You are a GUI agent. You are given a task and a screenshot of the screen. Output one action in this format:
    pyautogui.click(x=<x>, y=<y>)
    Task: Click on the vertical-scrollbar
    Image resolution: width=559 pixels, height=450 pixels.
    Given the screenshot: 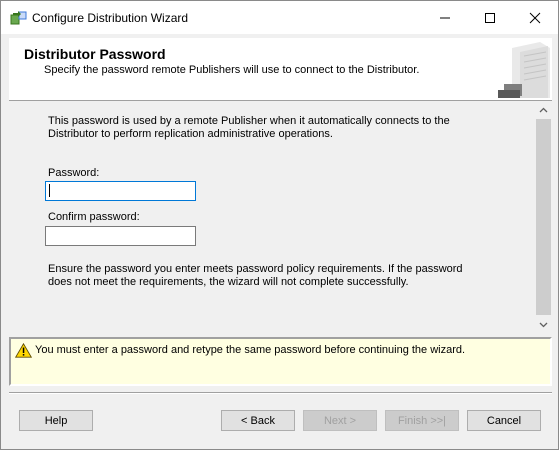 What is the action you would take?
    pyautogui.click(x=543, y=217)
    